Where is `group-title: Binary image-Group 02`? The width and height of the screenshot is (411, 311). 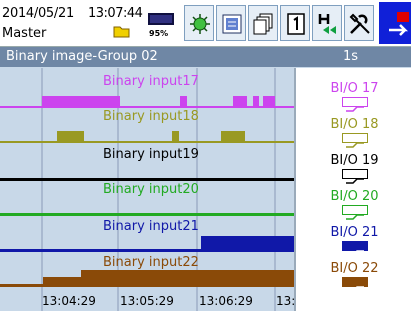 group-title: Binary image-Group 02 is located at coordinates (82, 56).